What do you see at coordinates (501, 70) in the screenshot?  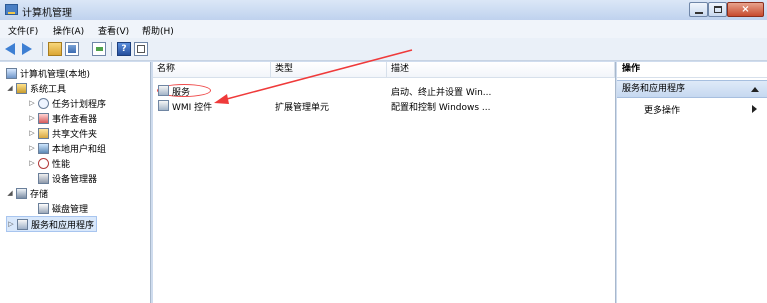 I see `column-header-description: 描述` at bounding box center [501, 70].